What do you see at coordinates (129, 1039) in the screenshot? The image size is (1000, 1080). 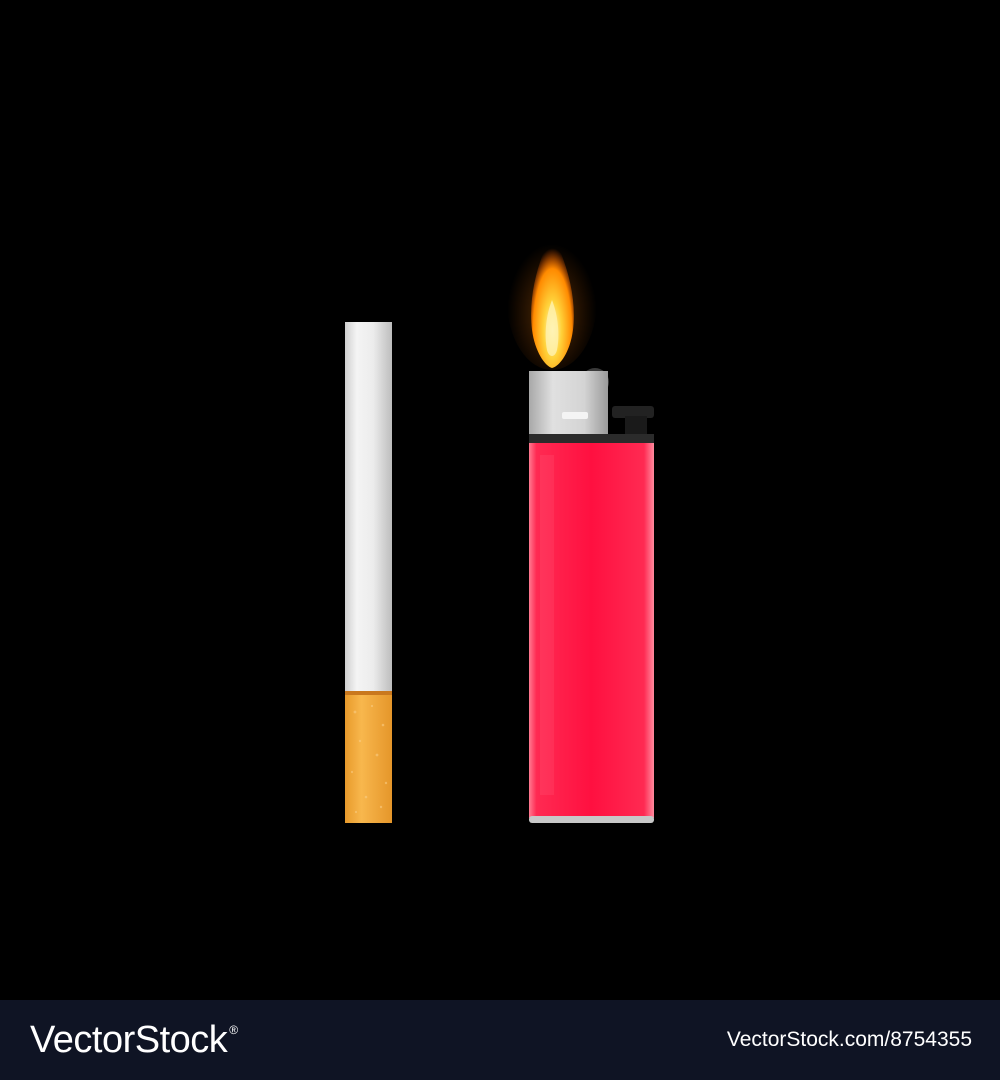 I see `brand-name: VectorStock` at bounding box center [129, 1039].